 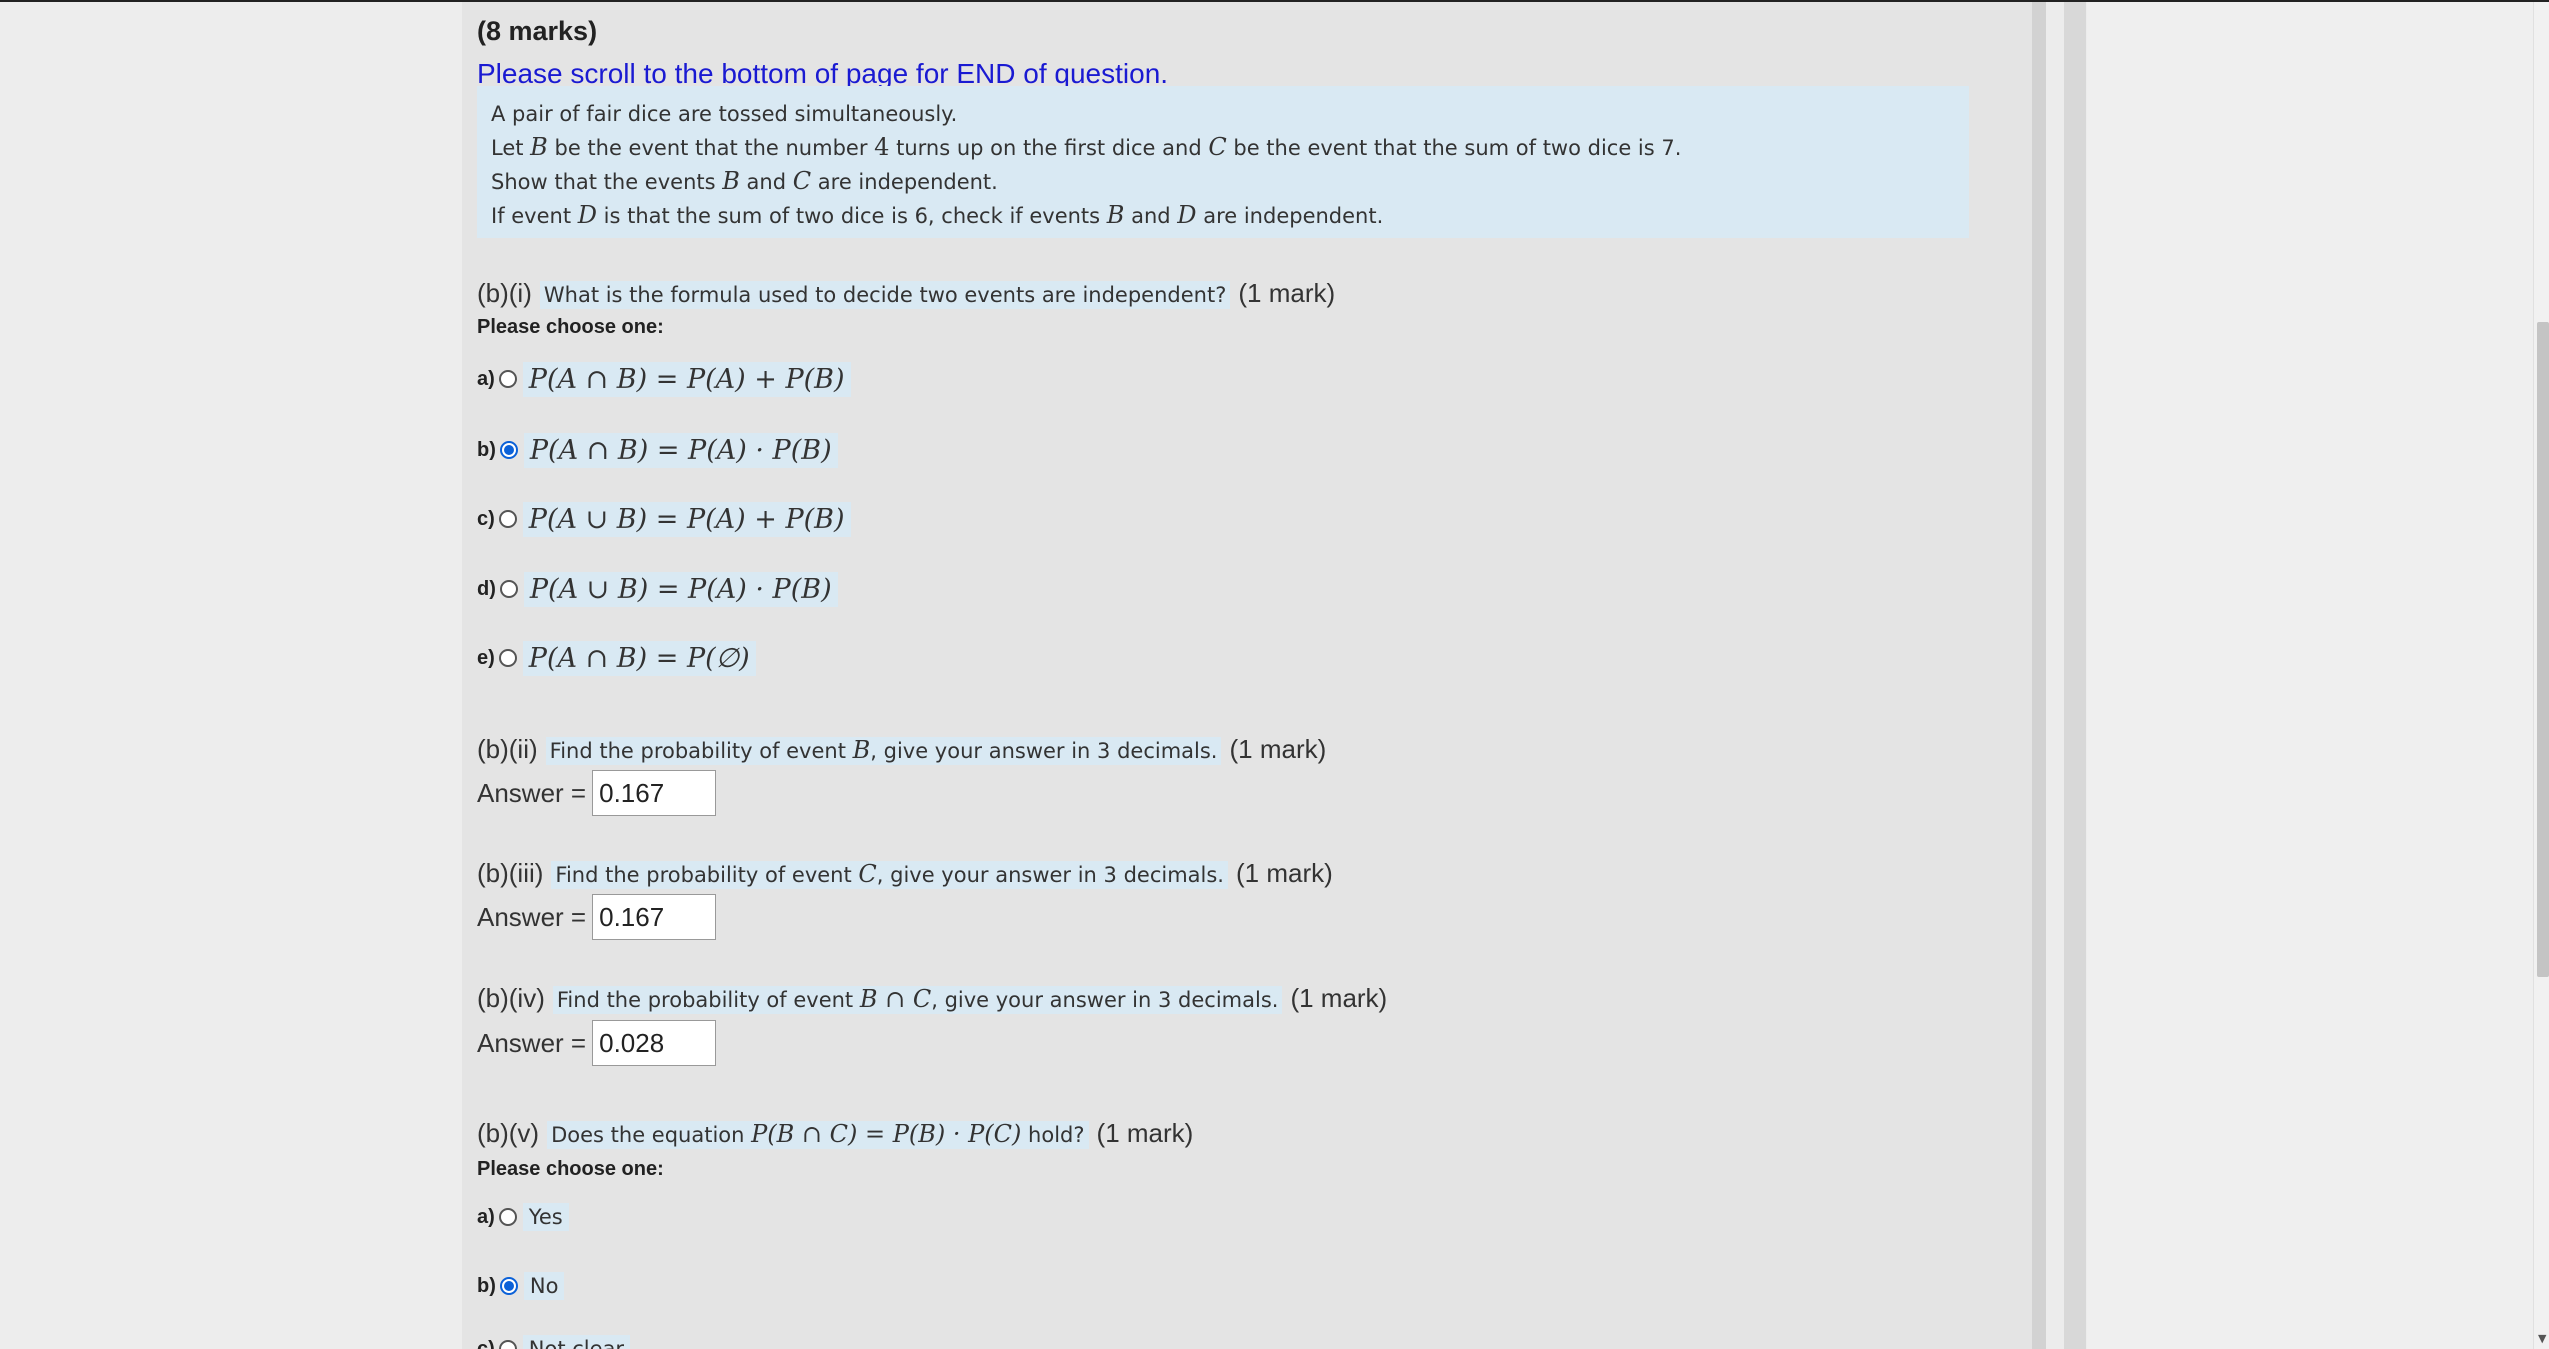 What do you see at coordinates (486, 657) in the screenshot?
I see `option-letter: e)` at bounding box center [486, 657].